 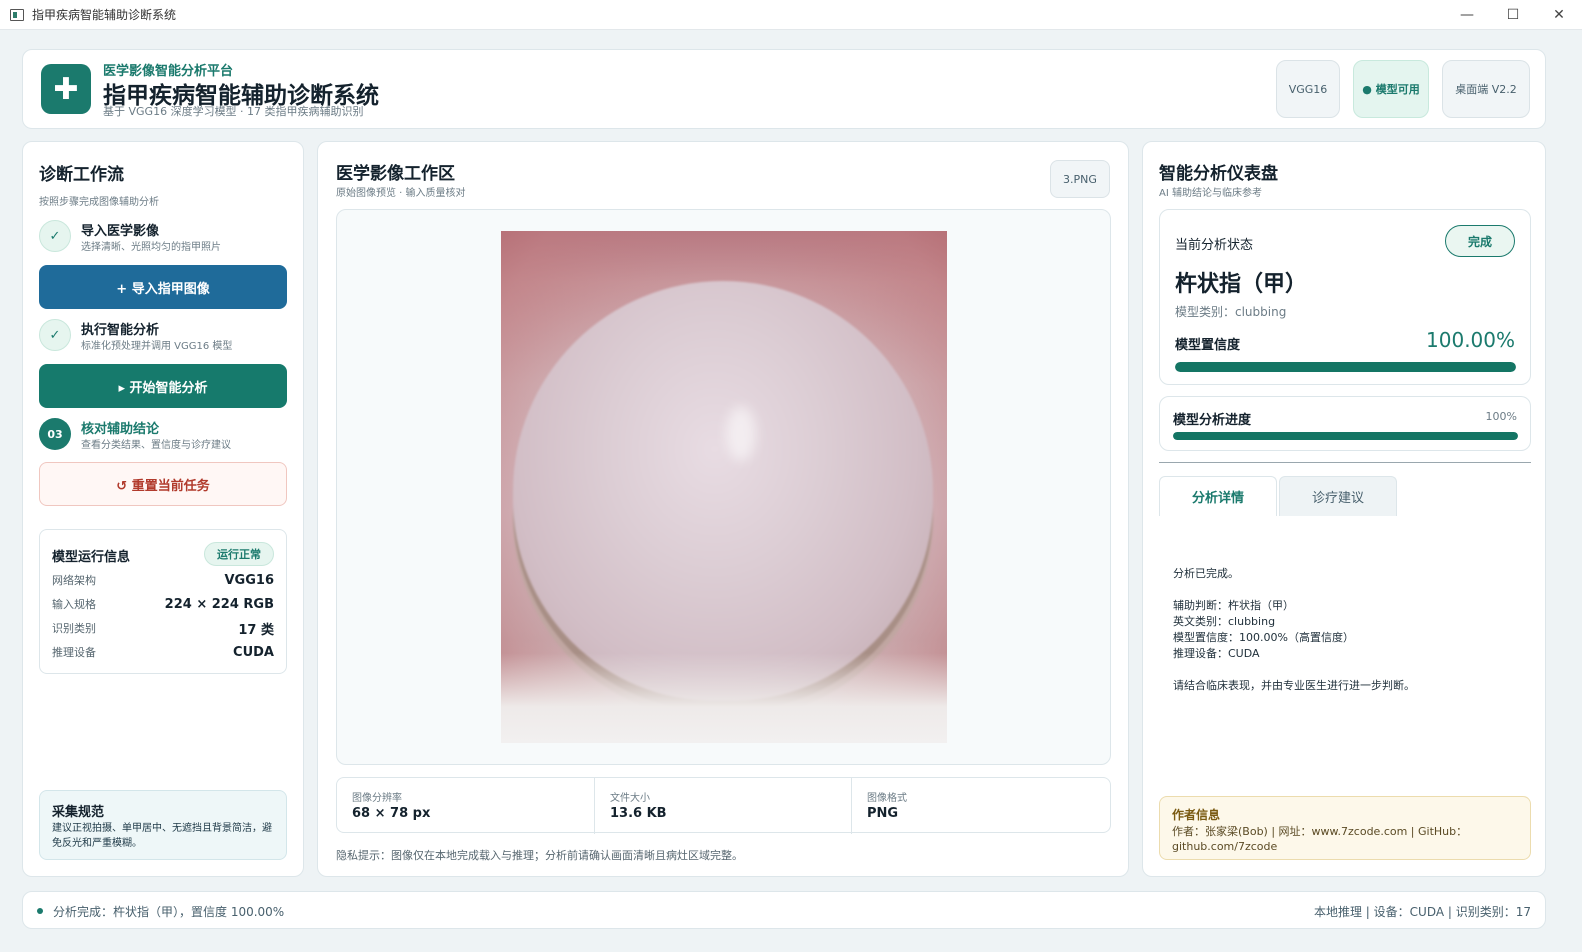 I want to click on confidence-bar, so click(x=1345, y=367).